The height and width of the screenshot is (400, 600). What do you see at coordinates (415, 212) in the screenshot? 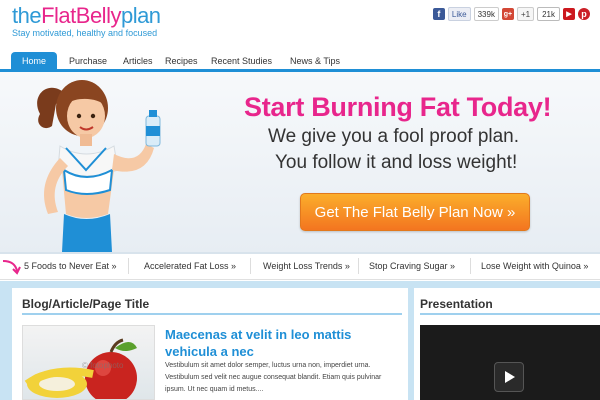
I see `get-plan-button: Get The Flat Belly Plan Now »` at bounding box center [415, 212].